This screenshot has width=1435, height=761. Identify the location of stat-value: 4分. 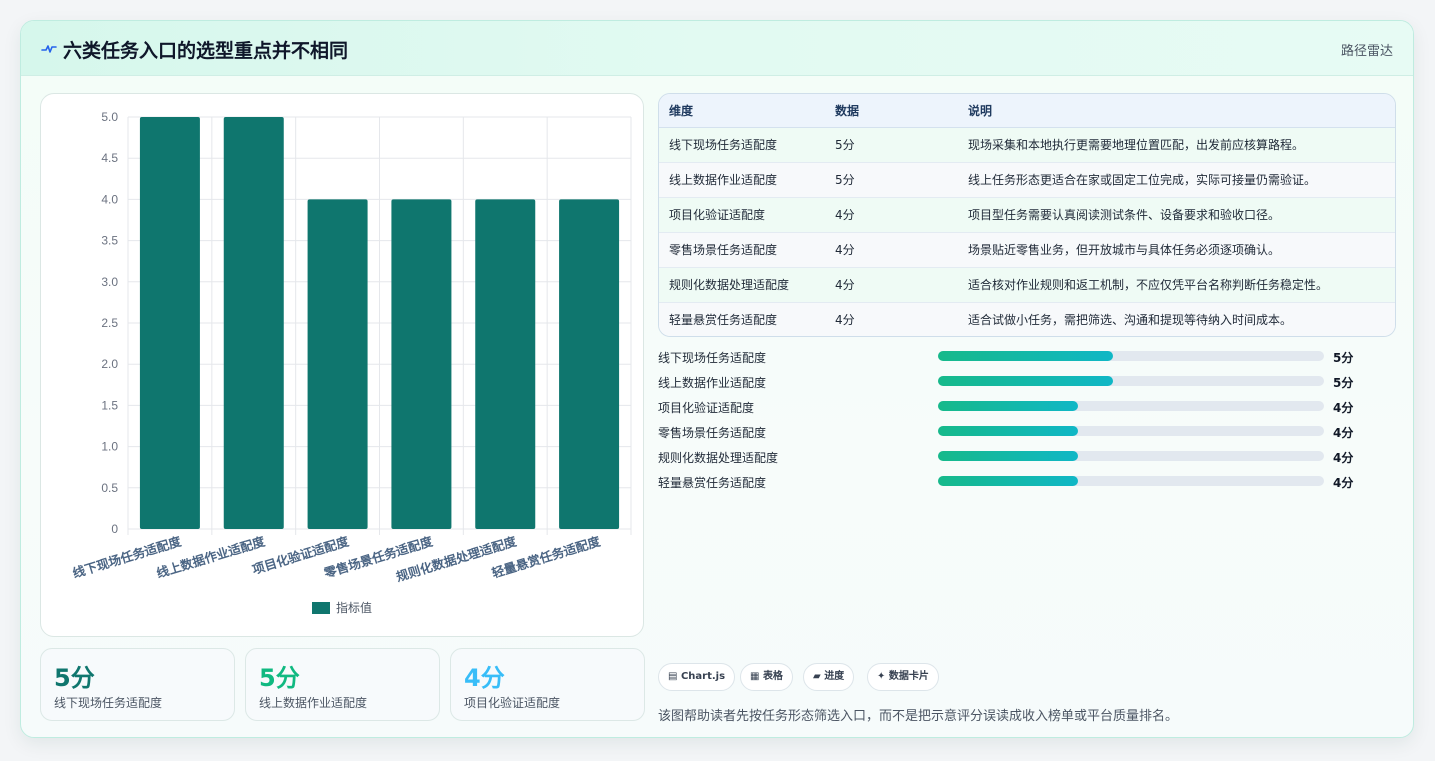
(484, 678).